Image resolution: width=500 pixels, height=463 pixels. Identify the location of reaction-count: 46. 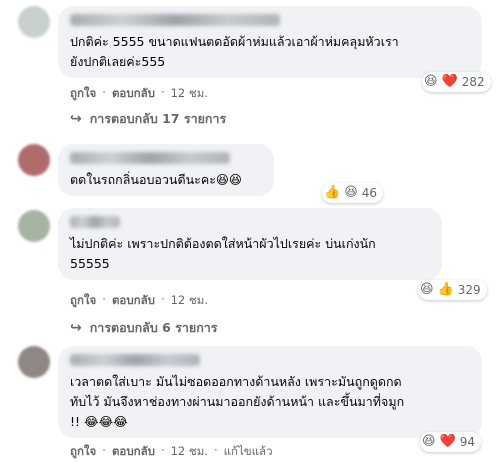
(369, 193).